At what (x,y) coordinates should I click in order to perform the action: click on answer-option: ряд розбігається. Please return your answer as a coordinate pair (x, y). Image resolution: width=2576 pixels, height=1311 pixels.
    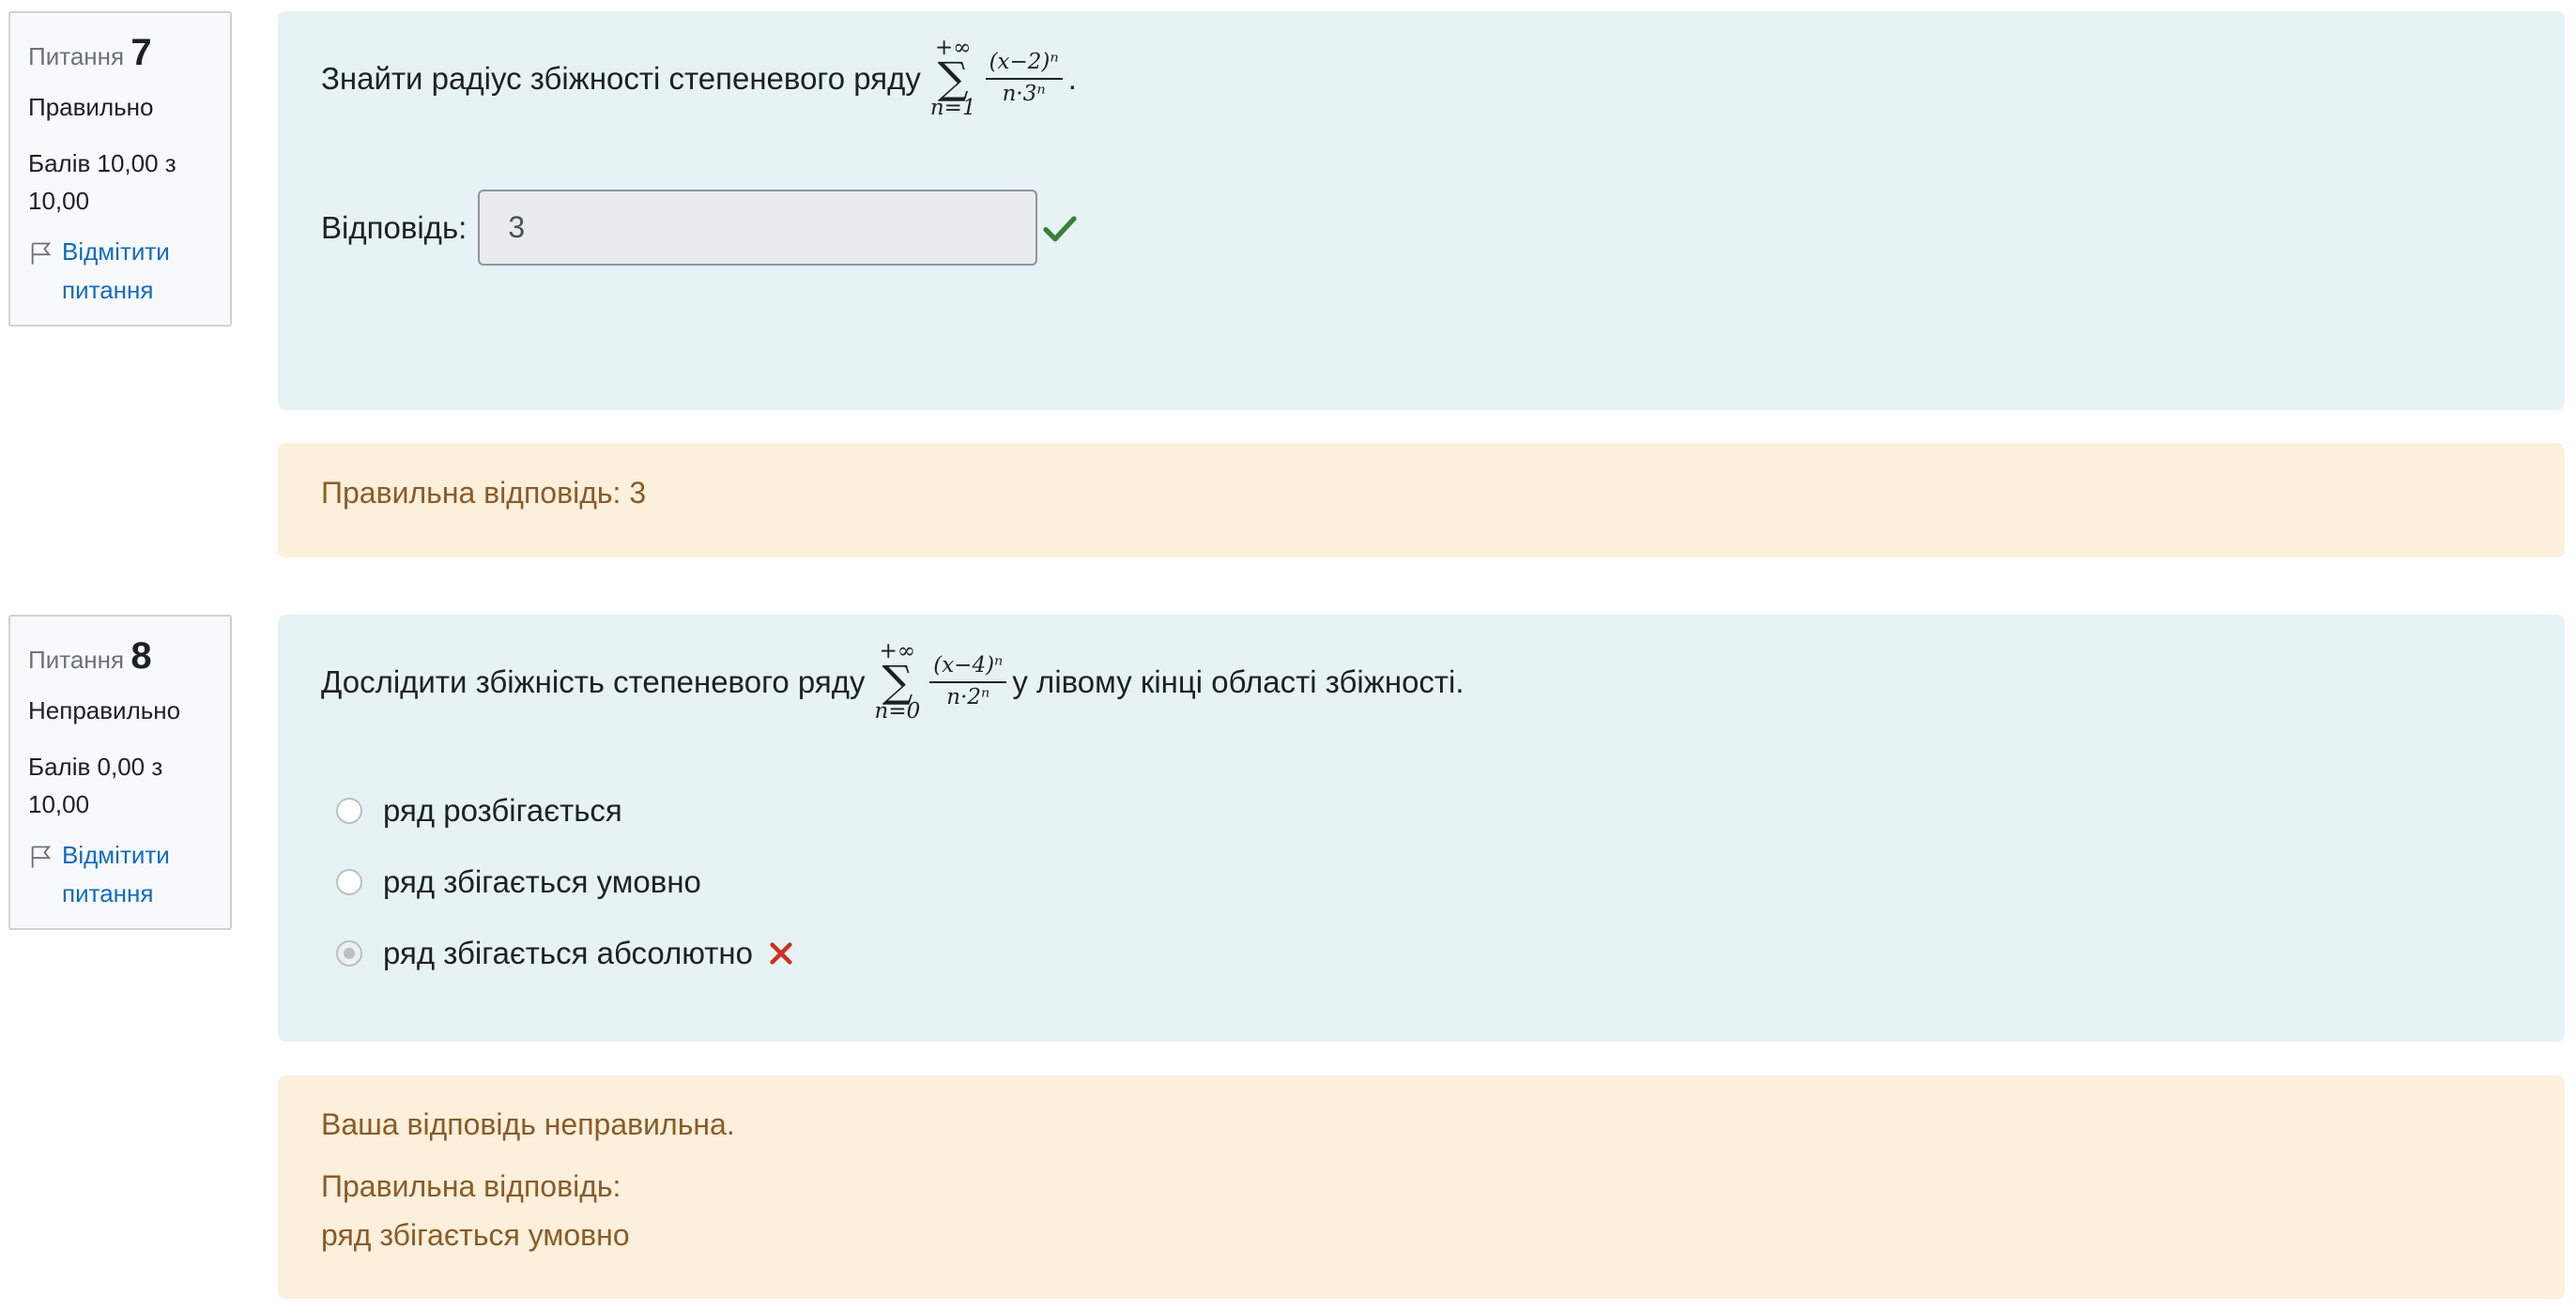
    Looking at the image, I should click on (479, 811).